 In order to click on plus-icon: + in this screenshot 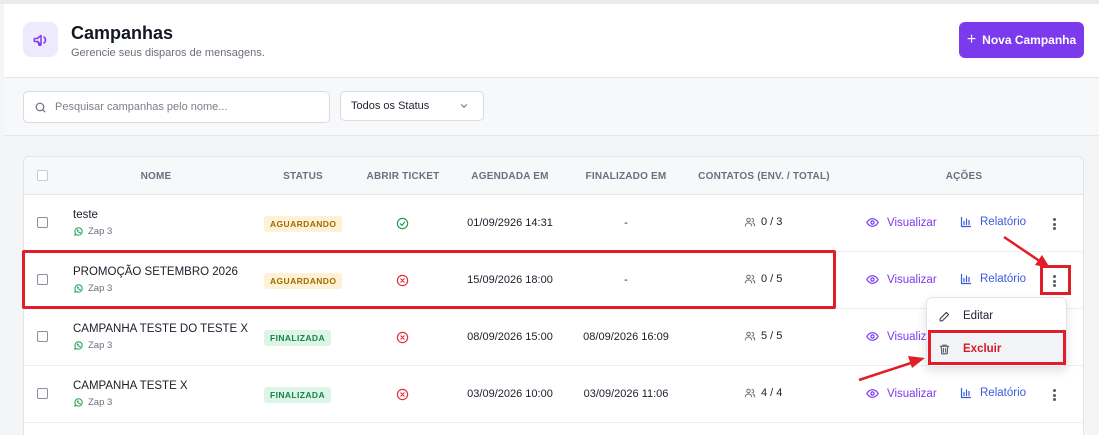, I will do `click(971, 39)`.